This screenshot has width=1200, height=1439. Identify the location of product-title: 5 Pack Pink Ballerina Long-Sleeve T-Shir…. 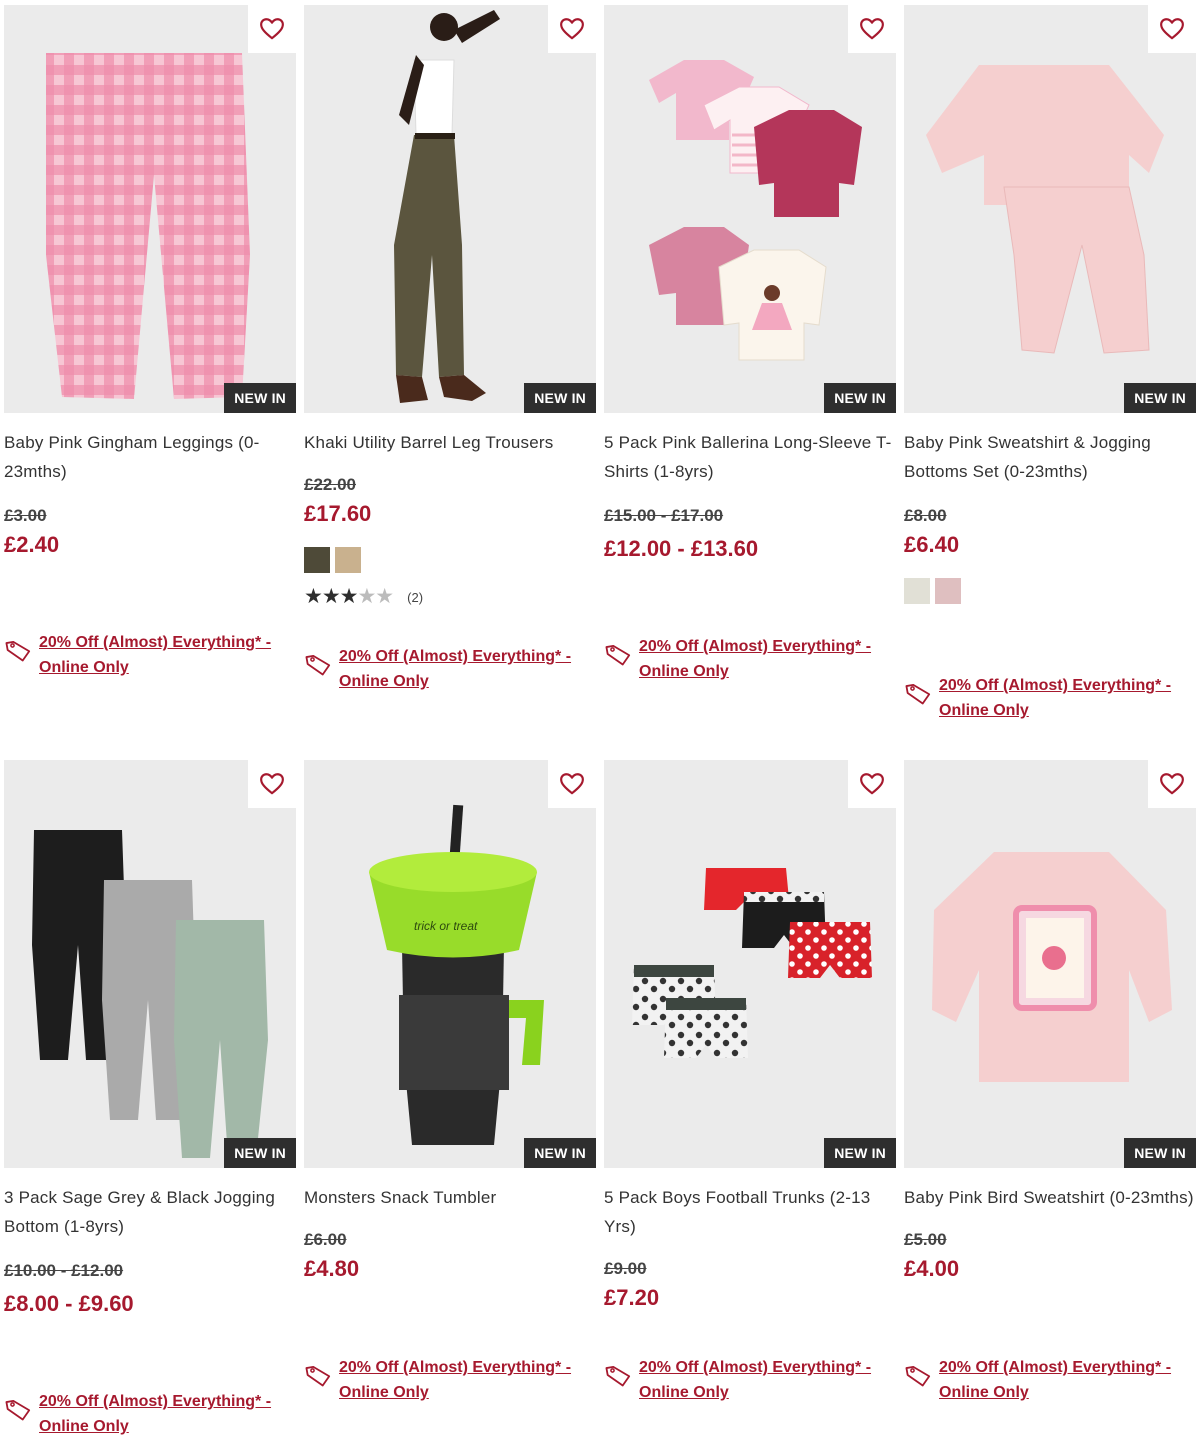
(750, 457).